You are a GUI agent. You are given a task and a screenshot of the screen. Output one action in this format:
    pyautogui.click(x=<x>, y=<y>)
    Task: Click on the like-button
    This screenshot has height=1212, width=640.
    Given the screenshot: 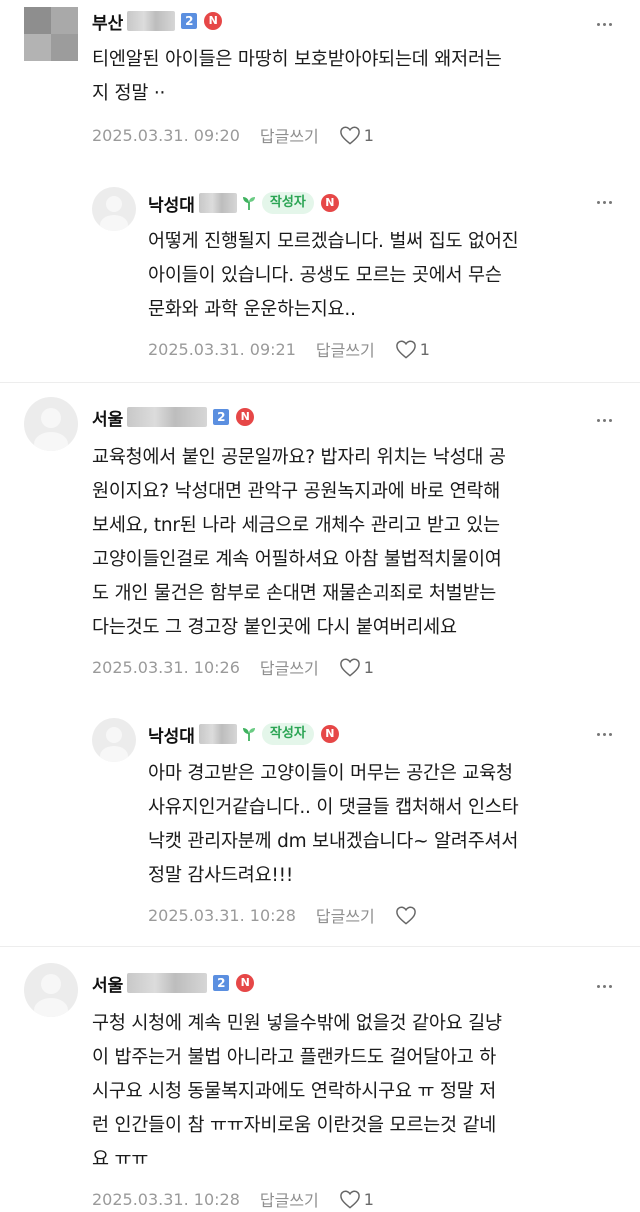 What is the action you would take?
    pyautogui.click(x=407, y=915)
    